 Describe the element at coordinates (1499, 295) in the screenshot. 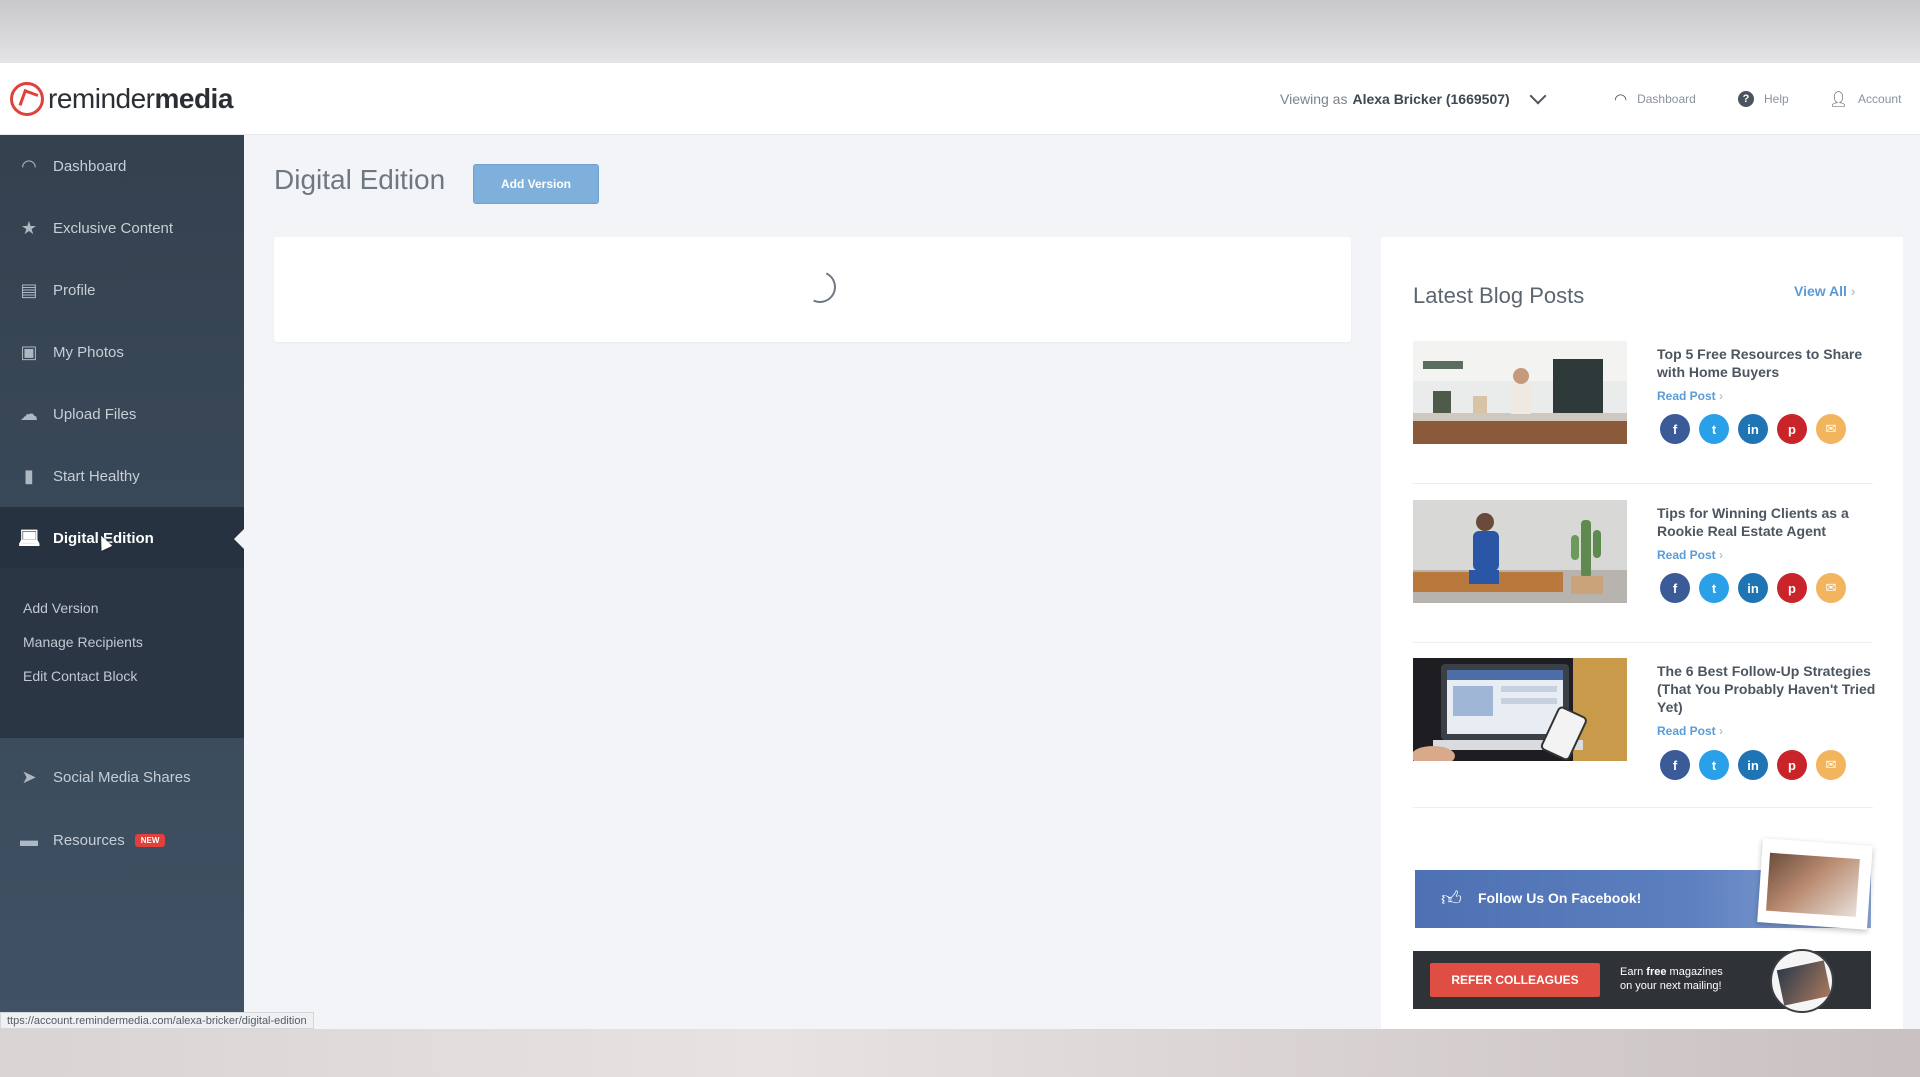

I see `blog-panel-title: Latest Blog Posts` at that location.